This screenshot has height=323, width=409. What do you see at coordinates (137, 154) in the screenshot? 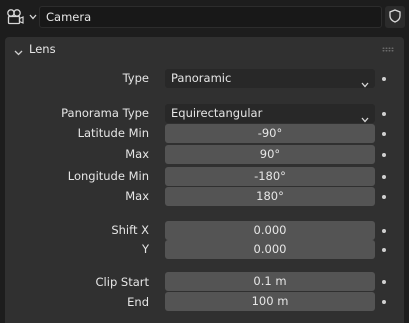
I see `latitude-max-label: Max` at bounding box center [137, 154].